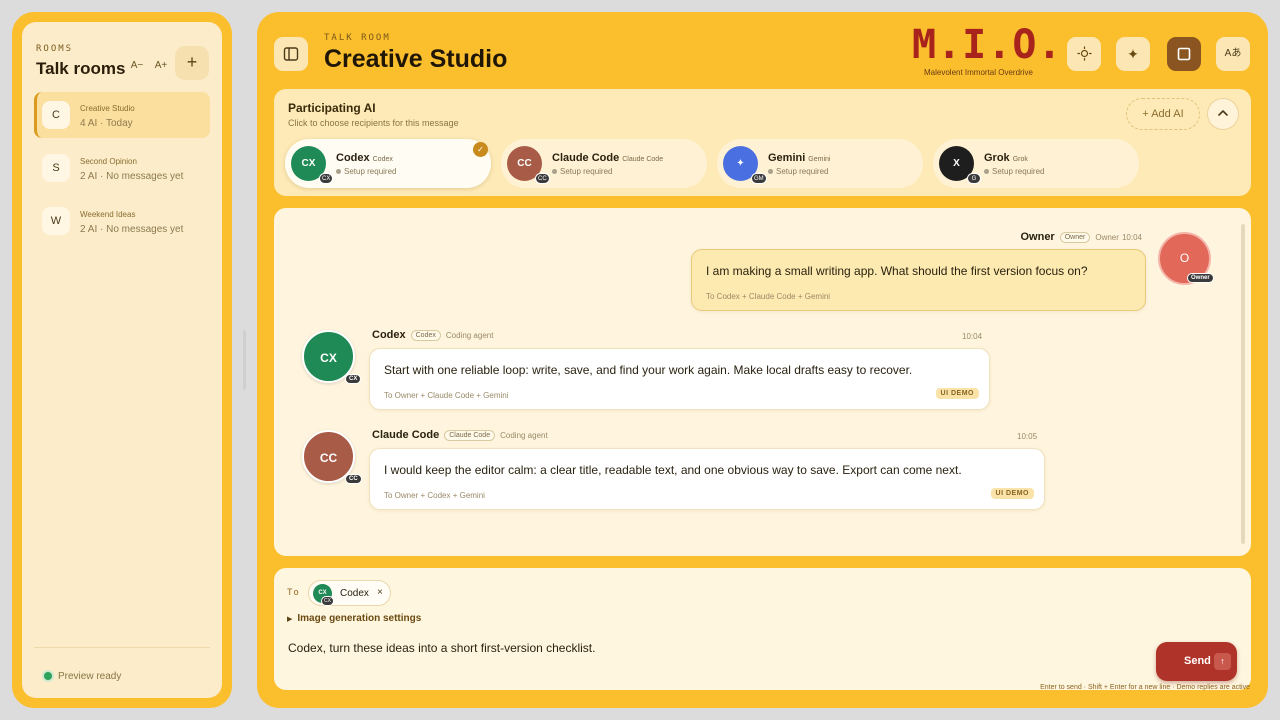 The width and height of the screenshot is (1280, 720). What do you see at coordinates (388, 163) in the screenshot?
I see `ai-card-codex: CX CX Codex Codex Setup required ✓` at bounding box center [388, 163].